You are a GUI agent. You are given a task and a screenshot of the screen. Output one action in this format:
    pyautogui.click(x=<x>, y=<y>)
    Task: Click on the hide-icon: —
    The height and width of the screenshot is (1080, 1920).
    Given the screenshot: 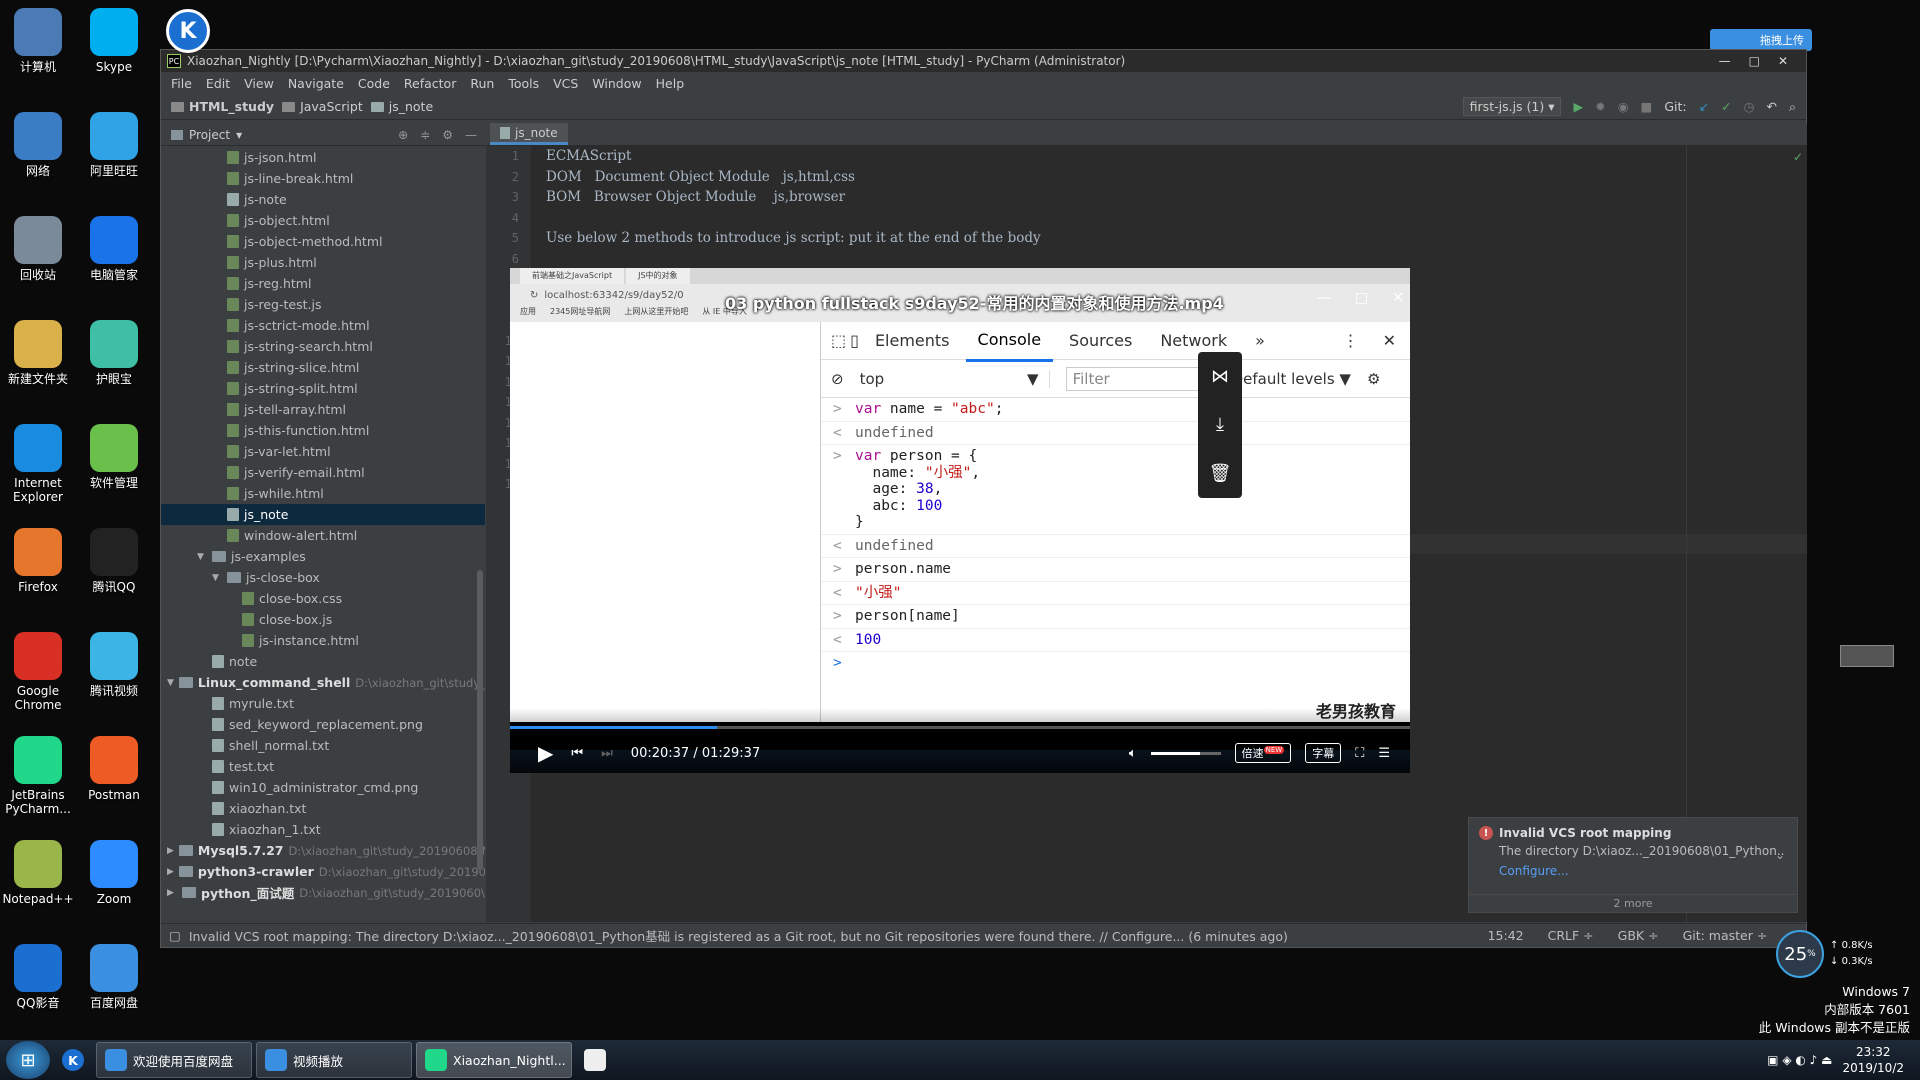 What is the action you would take?
    pyautogui.click(x=471, y=135)
    